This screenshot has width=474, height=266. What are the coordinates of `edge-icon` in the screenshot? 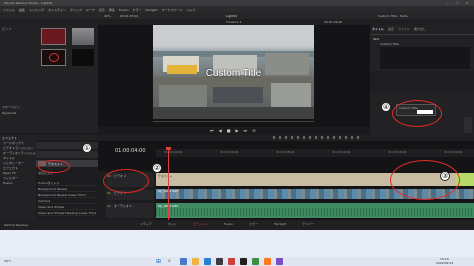 It's located at (207, 261).